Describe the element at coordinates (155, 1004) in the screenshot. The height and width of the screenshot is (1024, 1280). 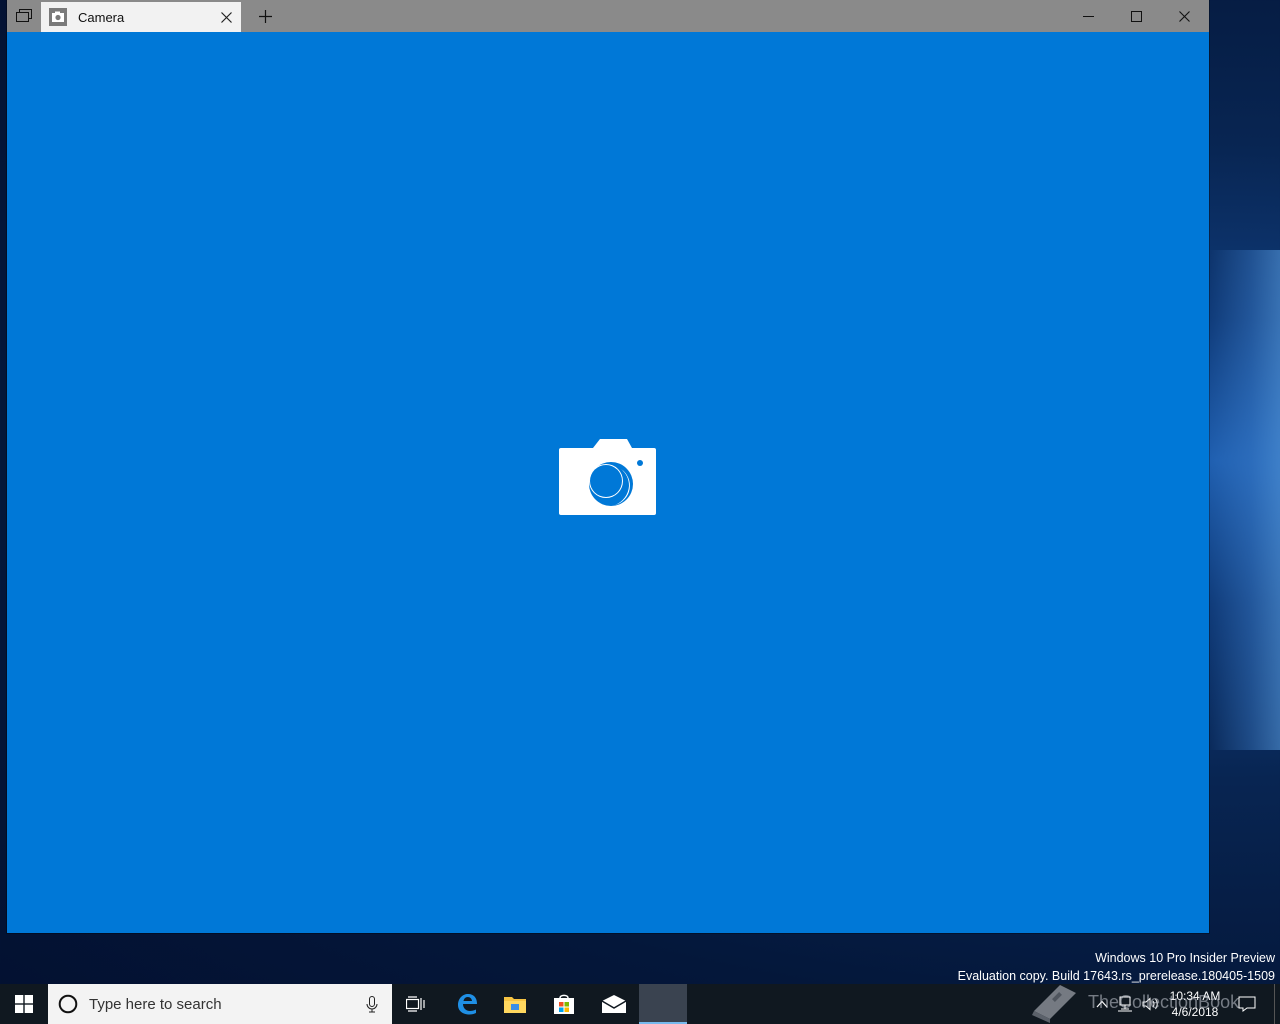
I see `search-placeholder: Type here to search` at that location.